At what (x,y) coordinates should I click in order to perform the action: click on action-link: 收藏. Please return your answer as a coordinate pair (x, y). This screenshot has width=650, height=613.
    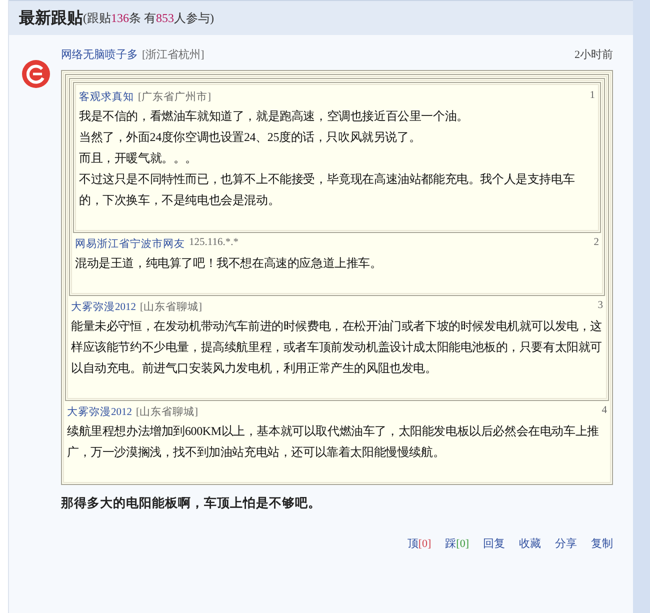
    Looking at the image, I should click on (530, 543).